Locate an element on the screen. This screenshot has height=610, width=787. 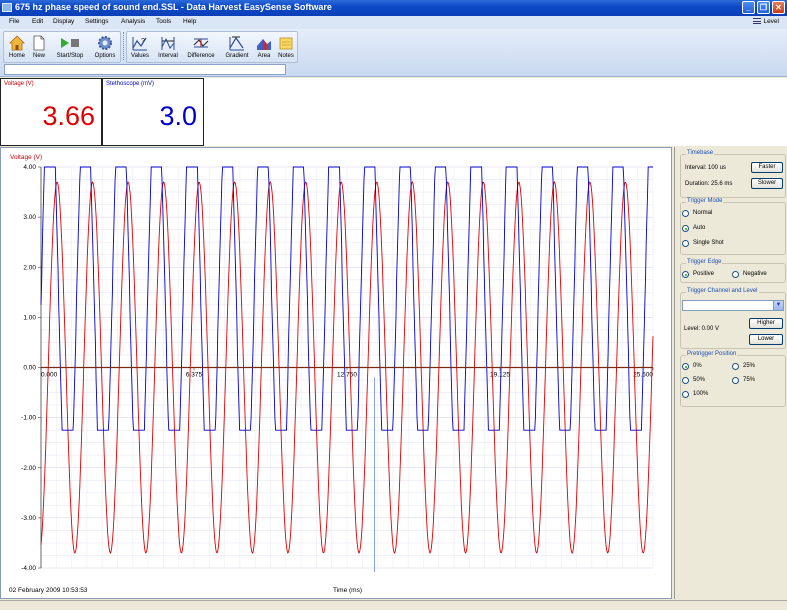
y-tick-label: 0.00 is located at coordinates (29, 368).